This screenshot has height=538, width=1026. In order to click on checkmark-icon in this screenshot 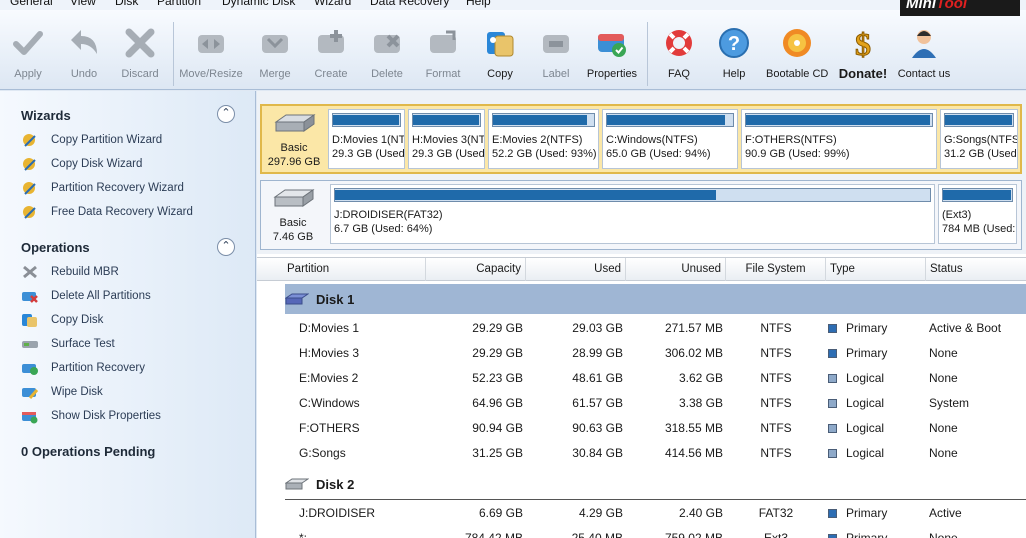, I will do `click(28, 43)`.